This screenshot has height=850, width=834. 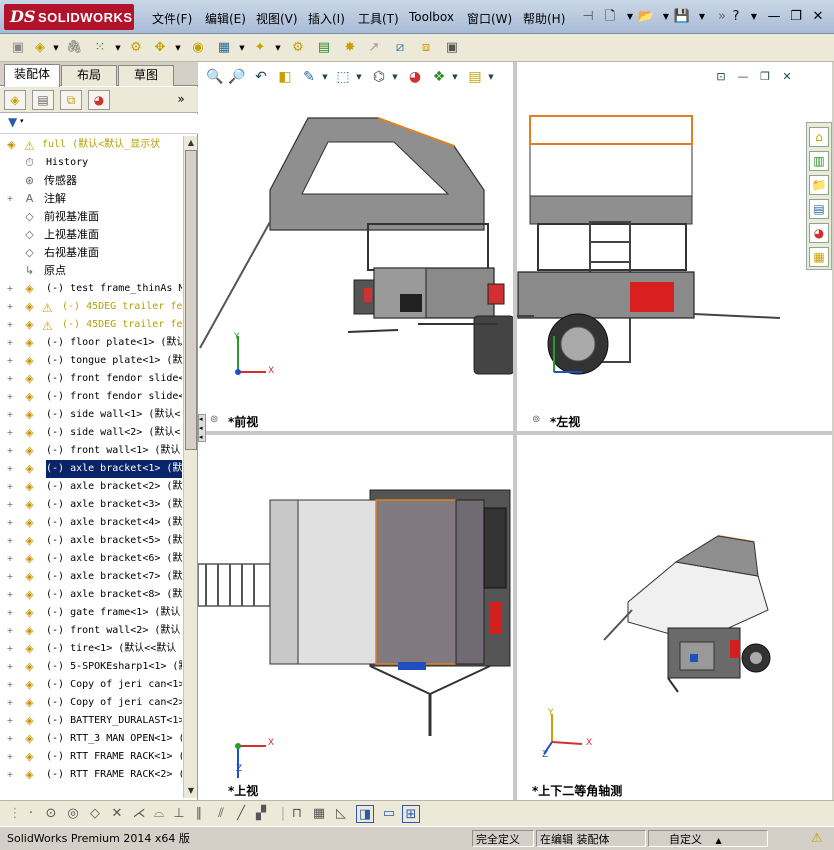 What do you see at coordinates (22, 121) in the screenshot?
I see `chevron-down-icon: ▾` at bounding box center [22, 121].